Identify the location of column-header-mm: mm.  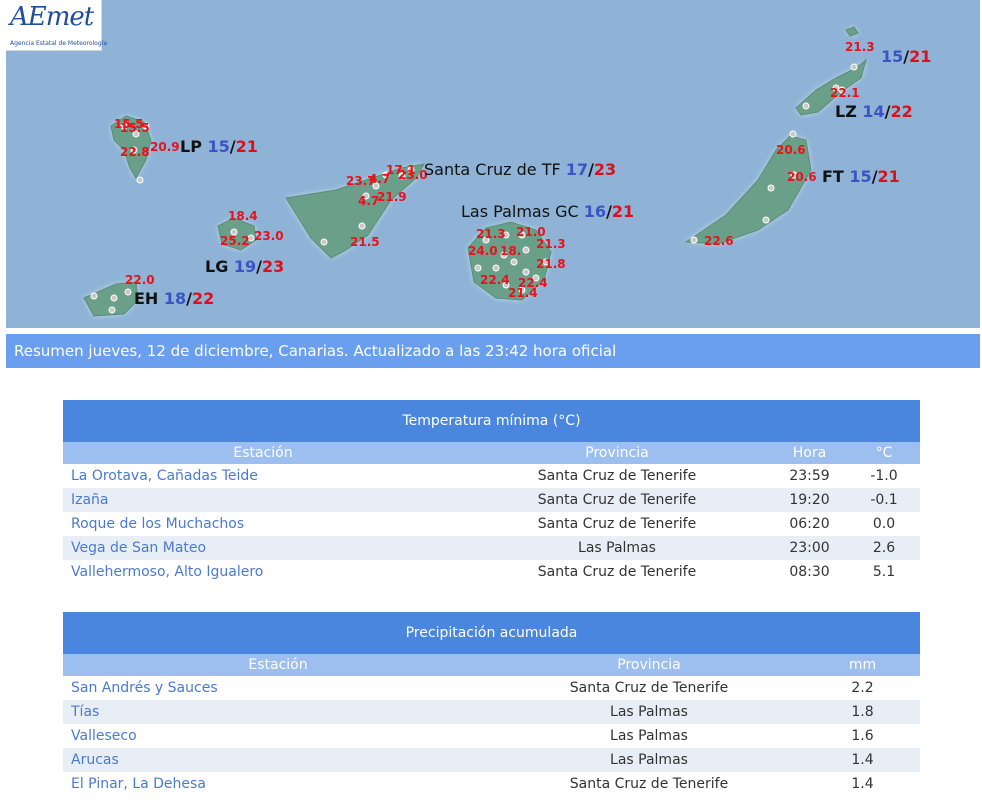
(862, 665).